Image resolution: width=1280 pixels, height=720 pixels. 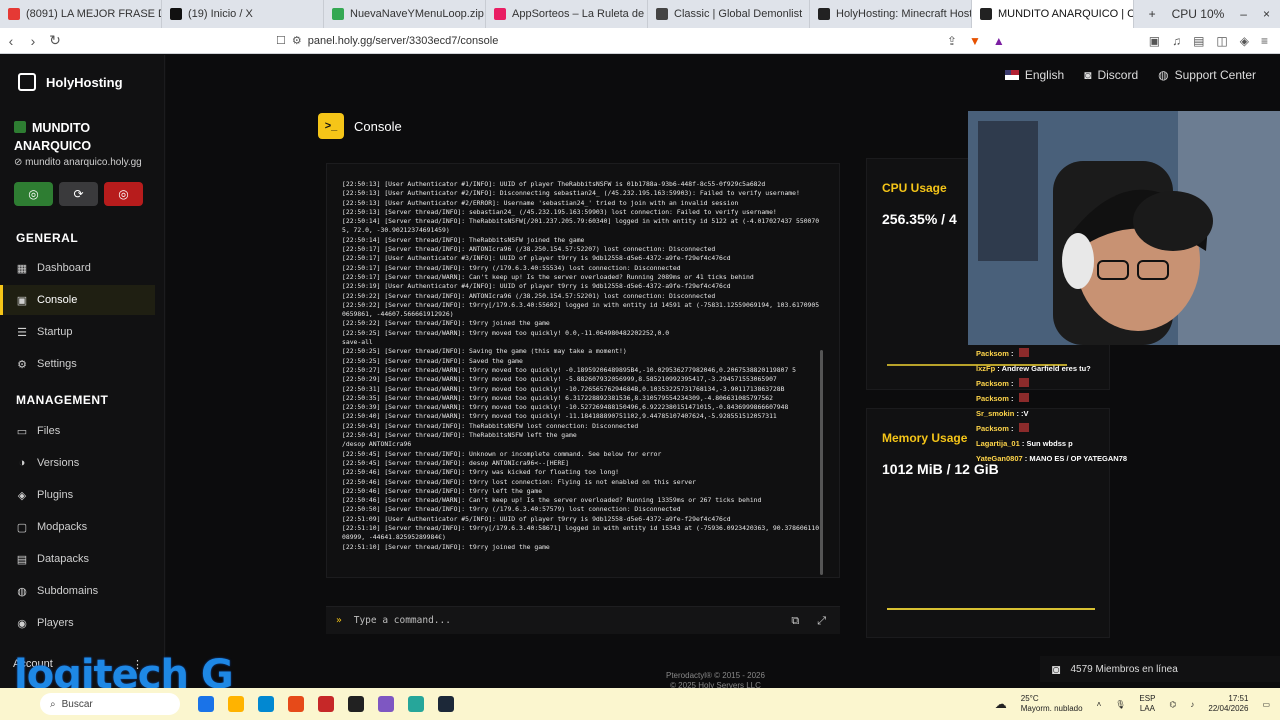 I want to click on sidebar-toggle-icon: ▤, so click(x=1198, y=41).